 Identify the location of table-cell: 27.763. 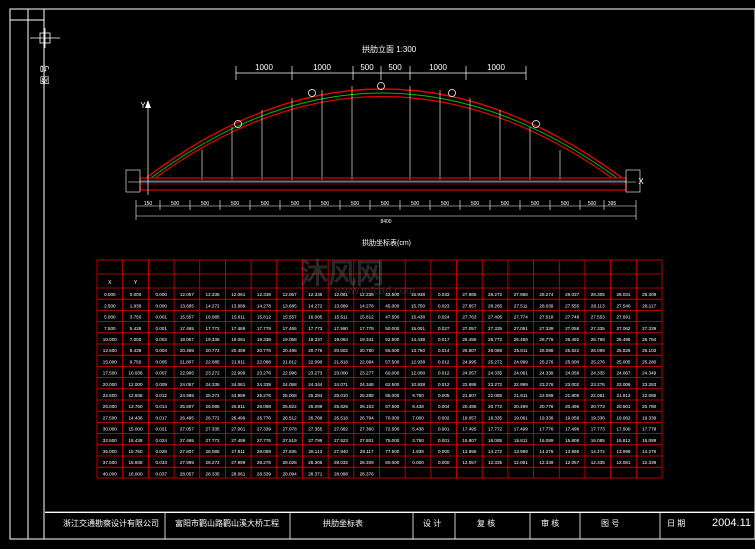
(469, 317).